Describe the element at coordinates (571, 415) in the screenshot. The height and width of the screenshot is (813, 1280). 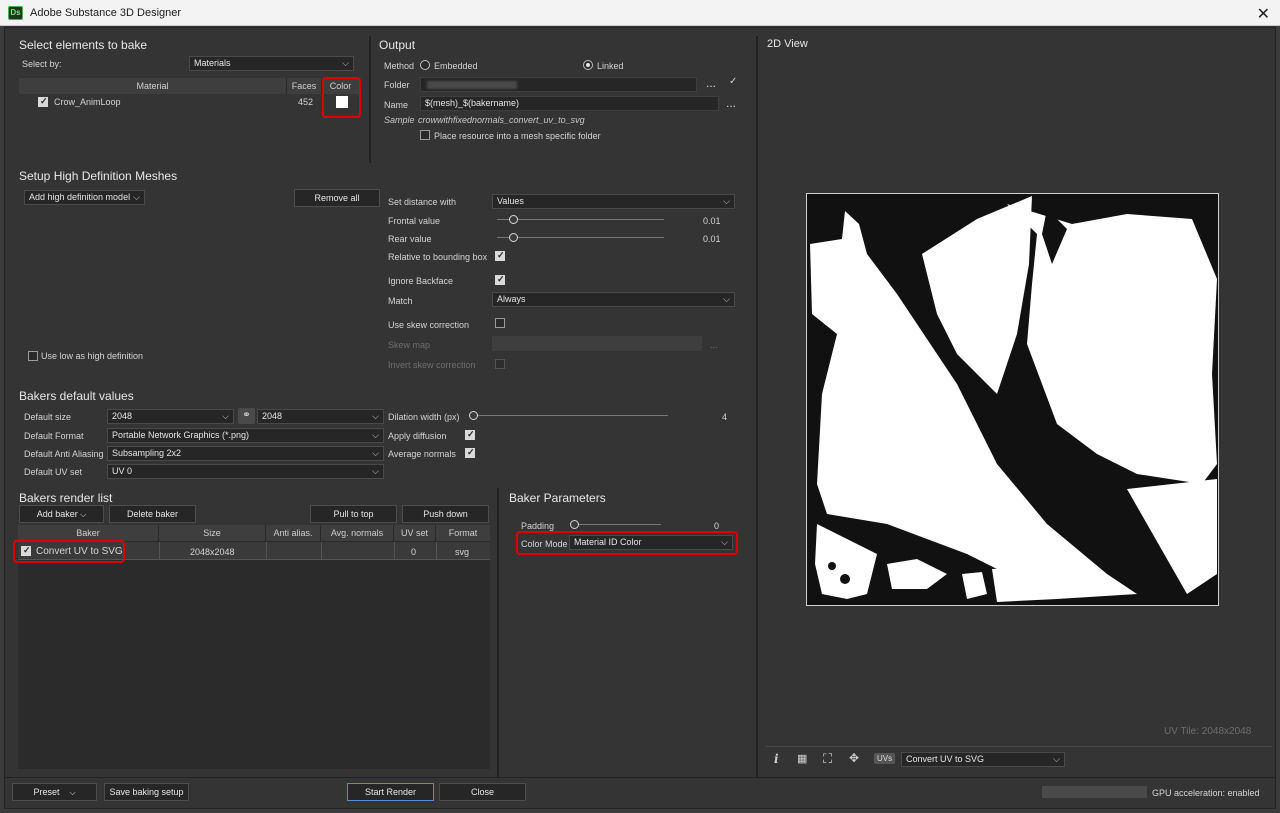
I see `dilation-slider-track` at that location.